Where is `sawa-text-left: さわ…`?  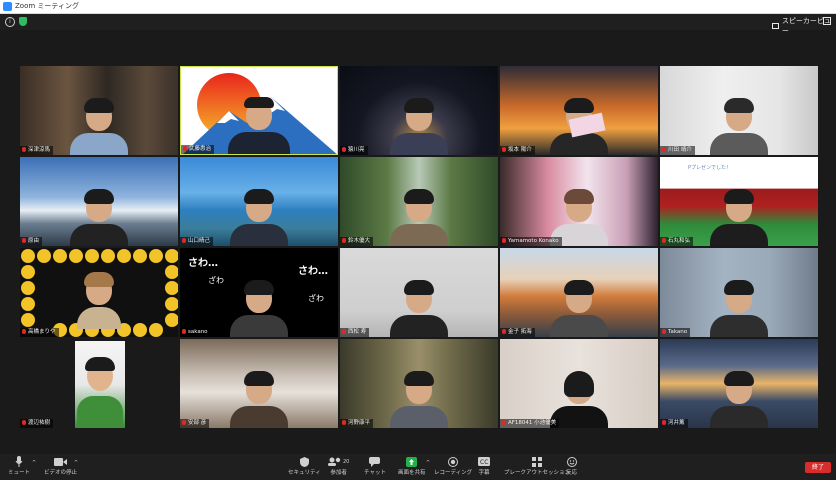 sawa-text-left: さわ… is located at coordinates (203, 263).